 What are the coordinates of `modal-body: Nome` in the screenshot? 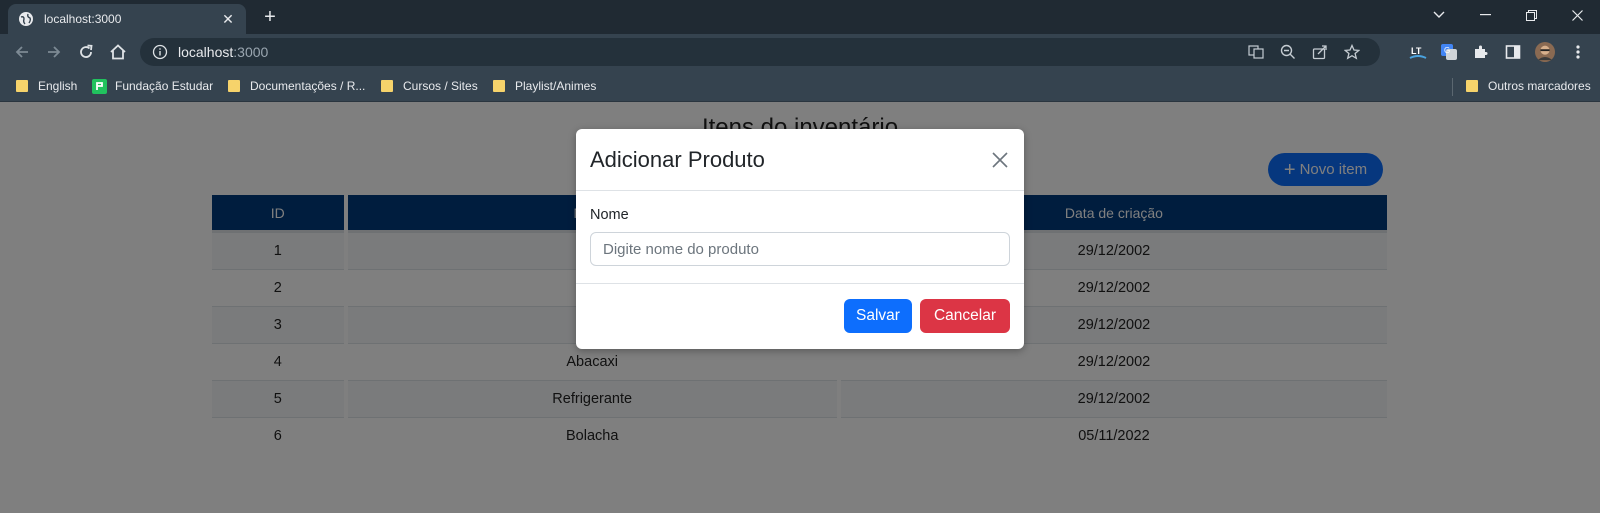 It's located at (800, 237).